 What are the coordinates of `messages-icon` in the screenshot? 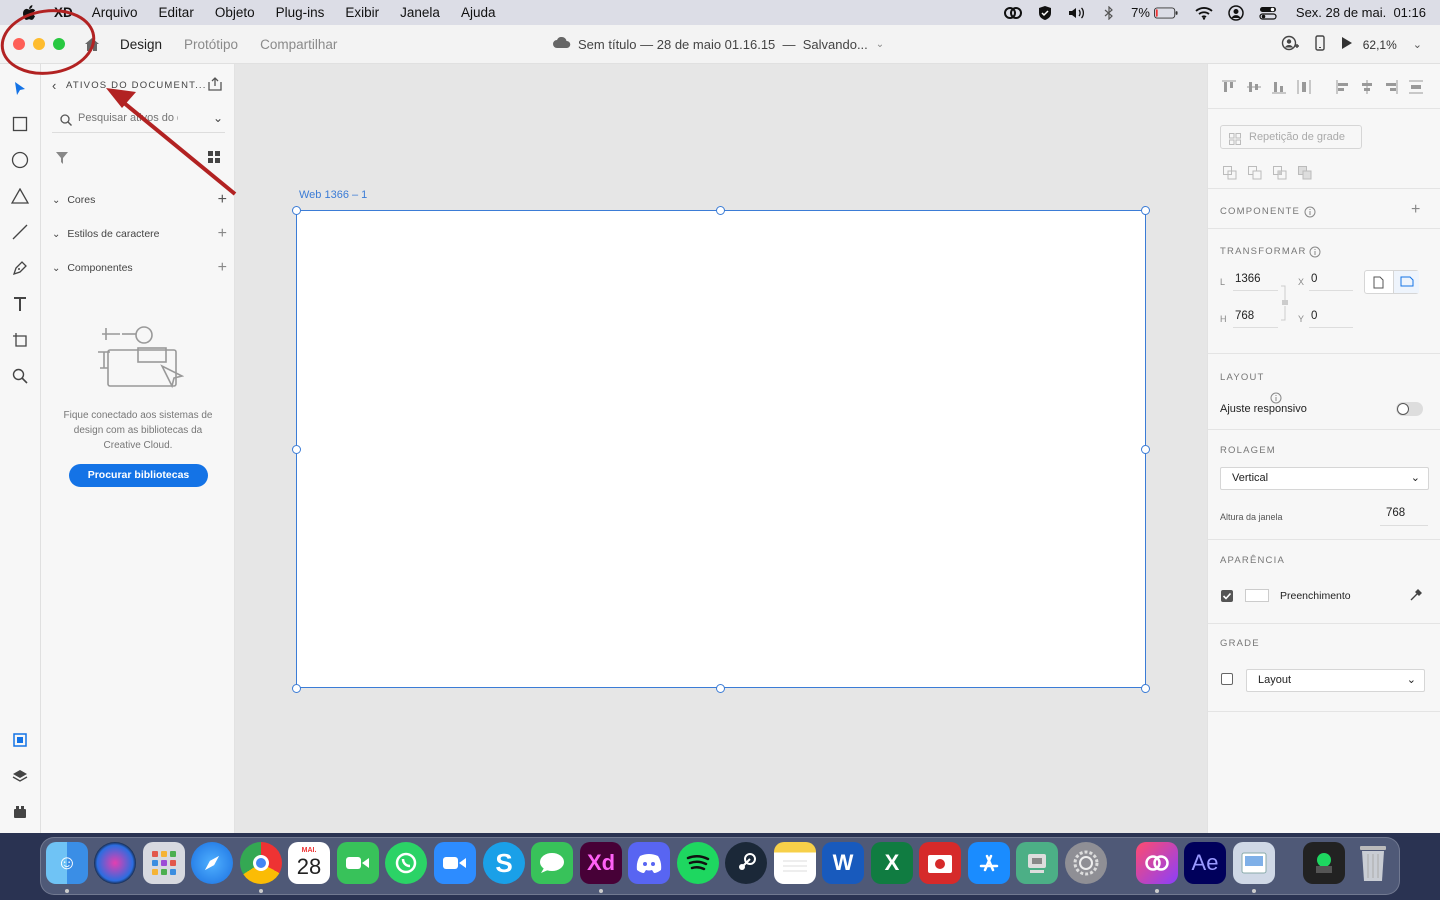 It's located at (552, 863).